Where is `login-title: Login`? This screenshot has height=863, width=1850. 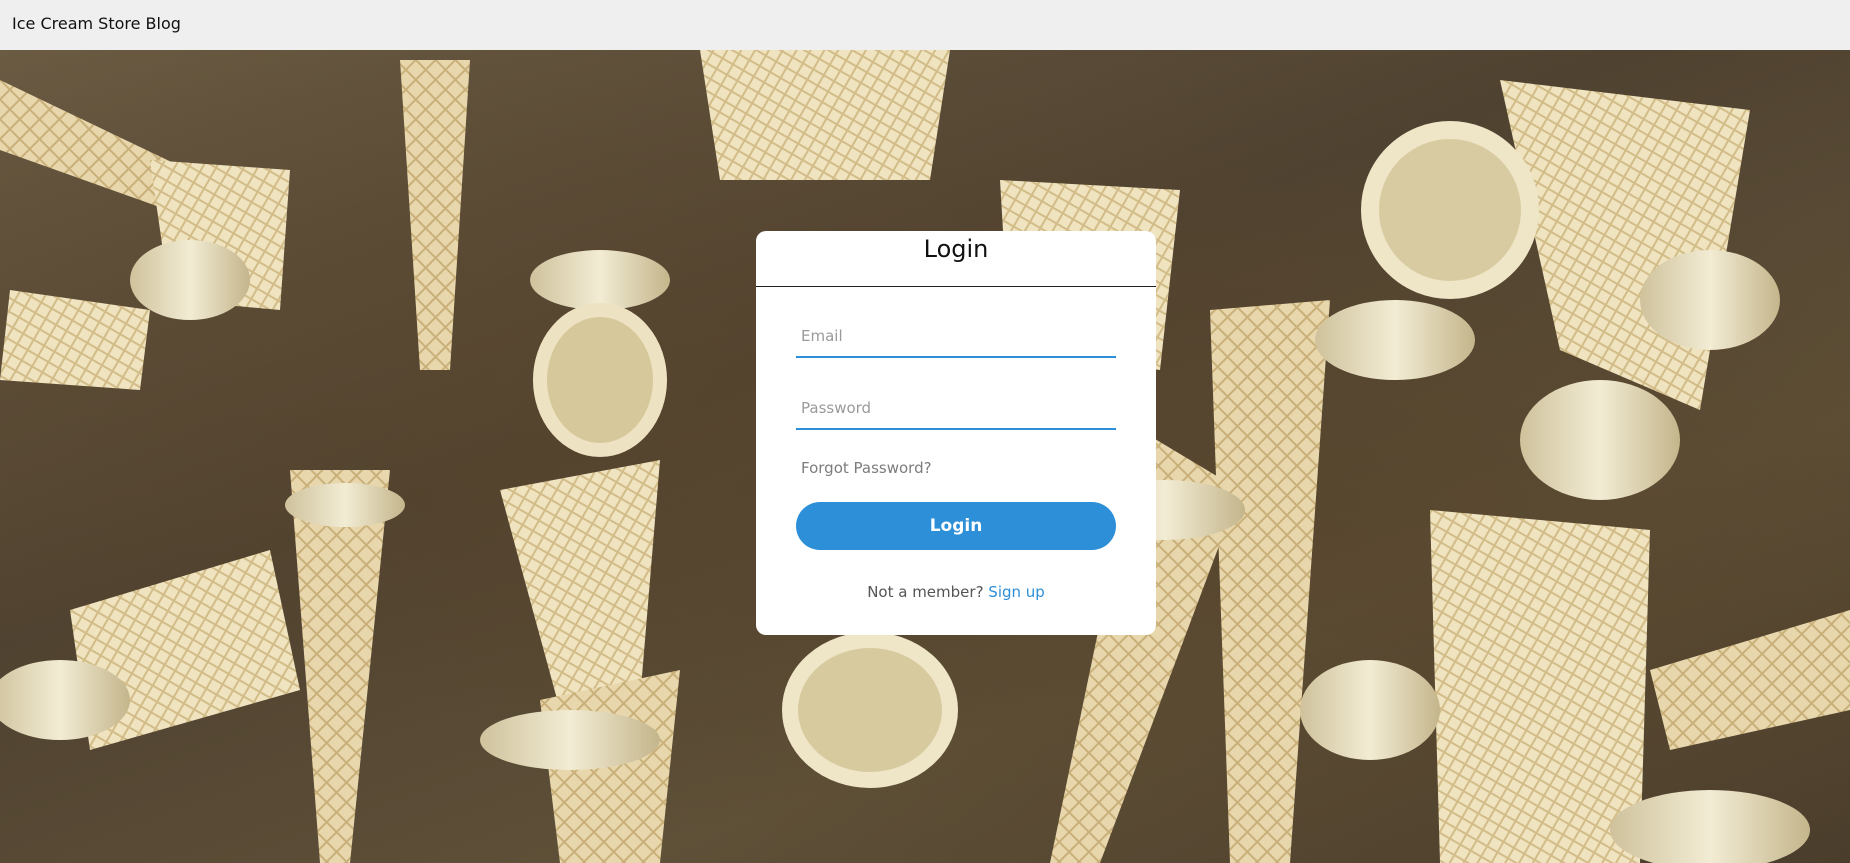
login-title: Login is located at coordinates (956, 259).